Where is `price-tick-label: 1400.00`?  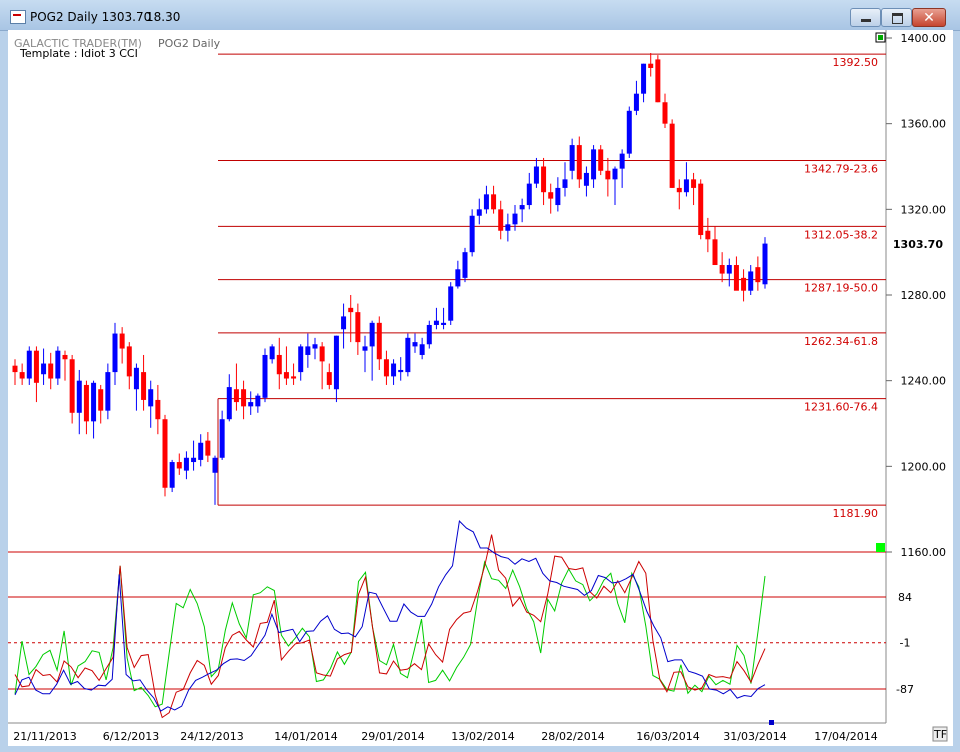
price-tick-label: 1400.00 is located at coordinates (924, 38).